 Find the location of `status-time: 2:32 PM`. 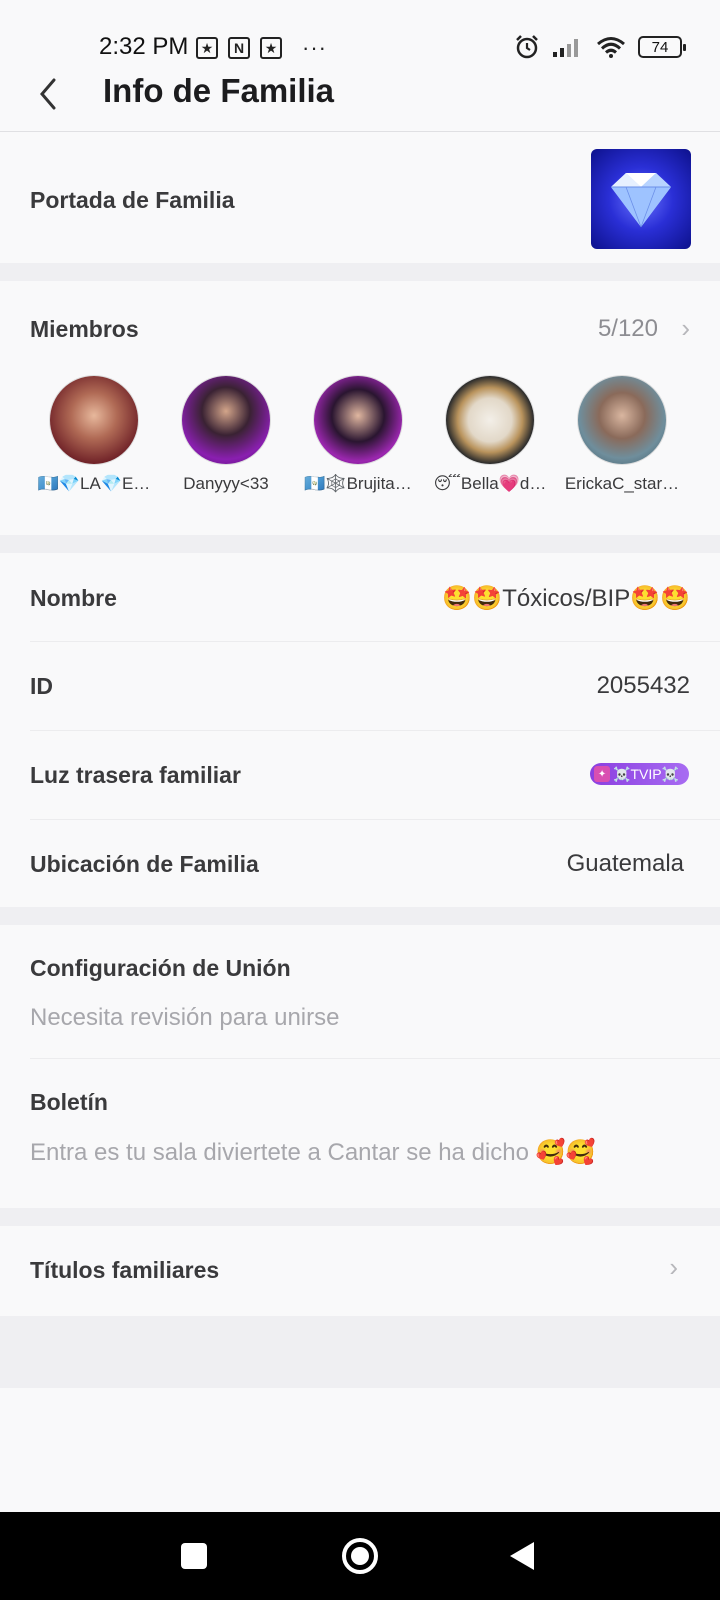

status-time: 2:32 PM is located at coordinates (144, 46).